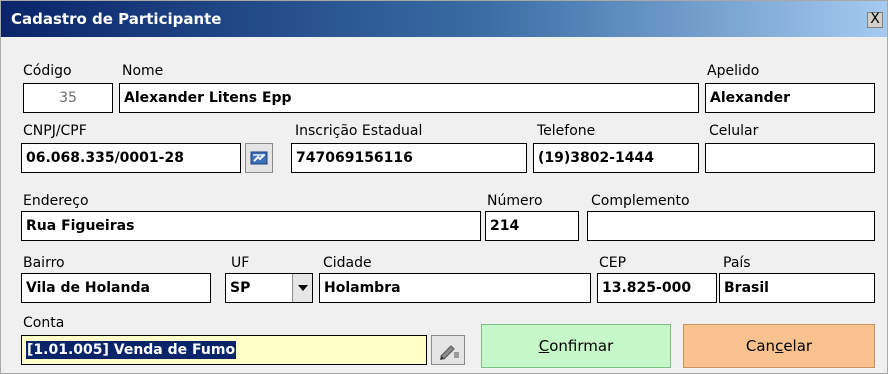  What do you see at coordinates (302, 288) in the screenshot?
I see `chevron-down-icon` at bounding box center [302, 288].